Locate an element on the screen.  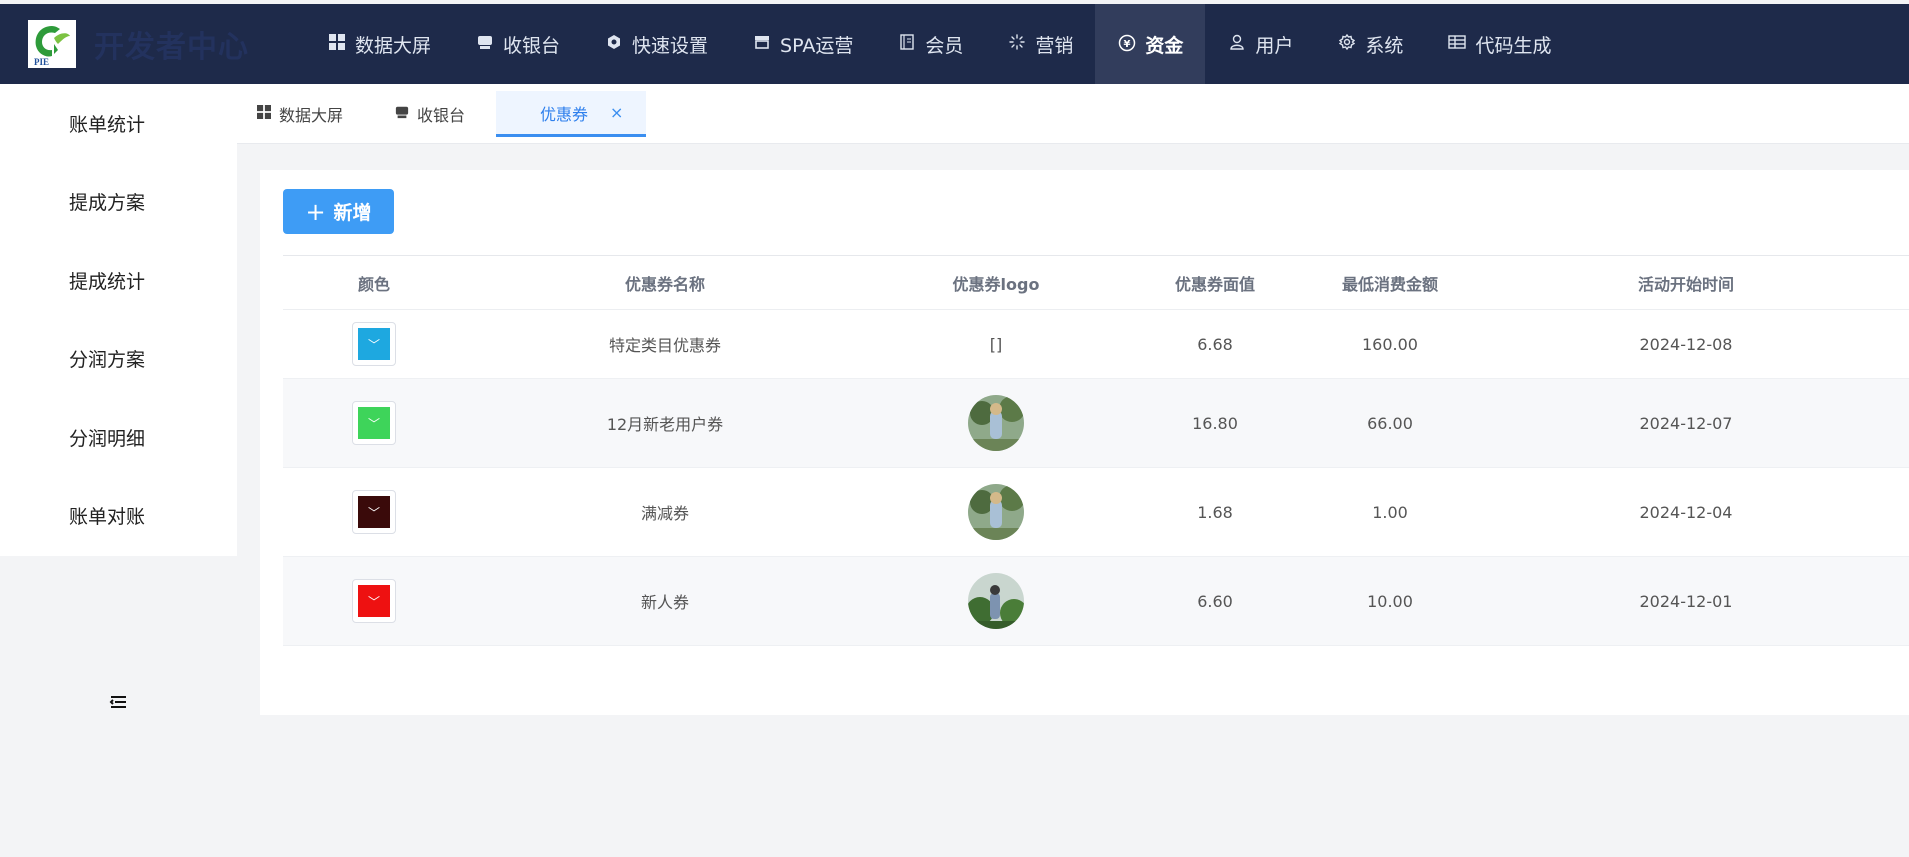
sidebar-item-bill-reconcile: 账单对账 is located at coordinates (118, 516).